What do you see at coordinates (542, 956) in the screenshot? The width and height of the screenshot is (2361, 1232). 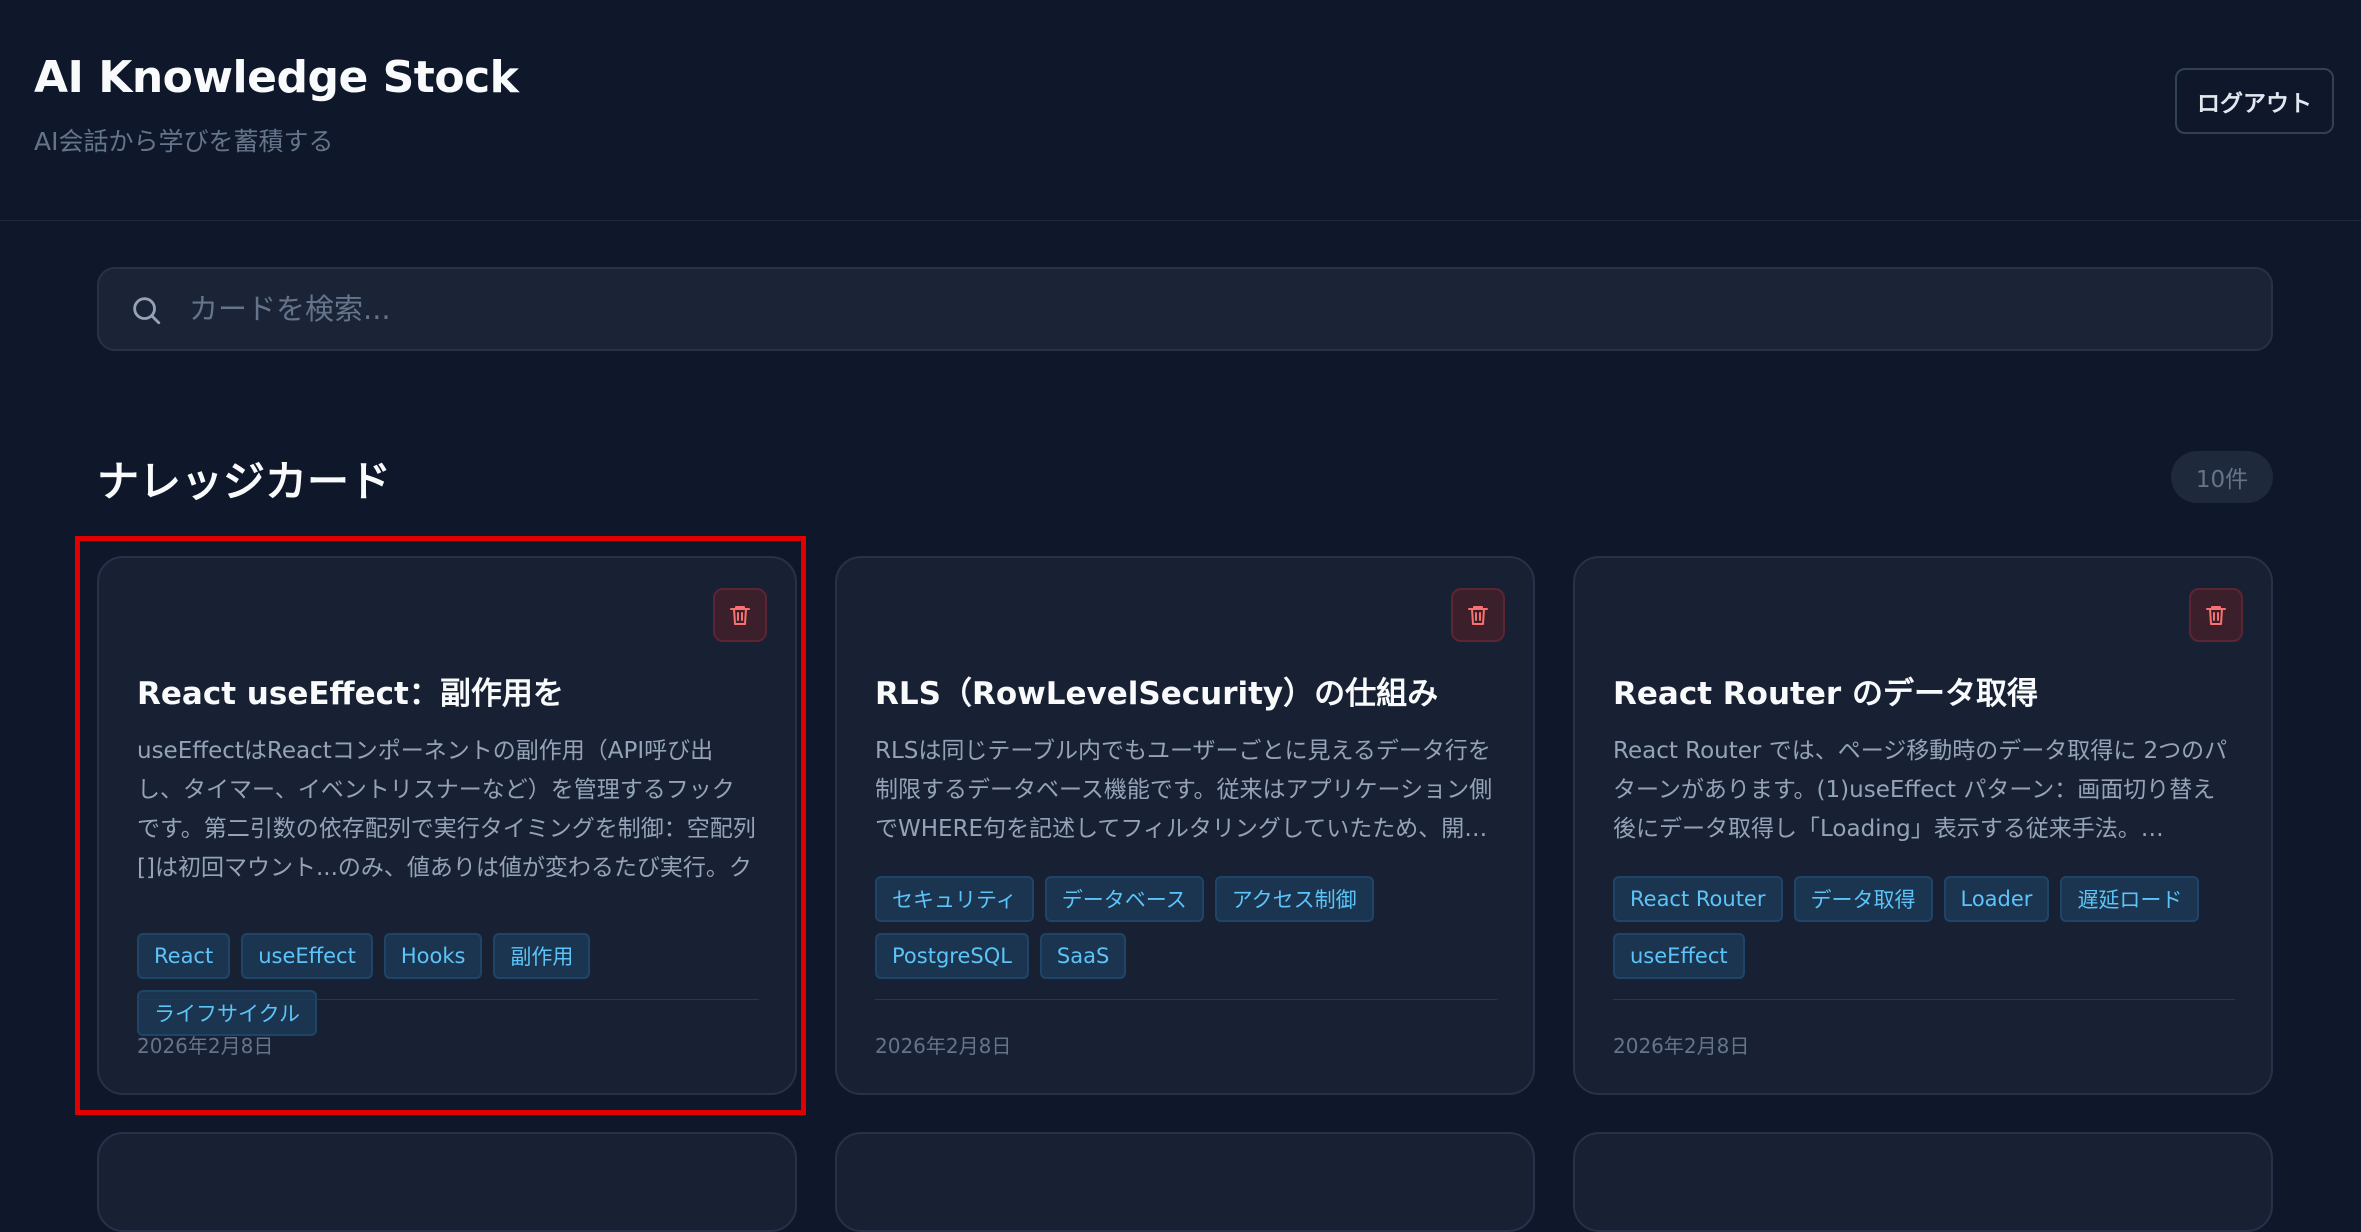 I see `tag: 副作用` at bounding box center [542, 956].